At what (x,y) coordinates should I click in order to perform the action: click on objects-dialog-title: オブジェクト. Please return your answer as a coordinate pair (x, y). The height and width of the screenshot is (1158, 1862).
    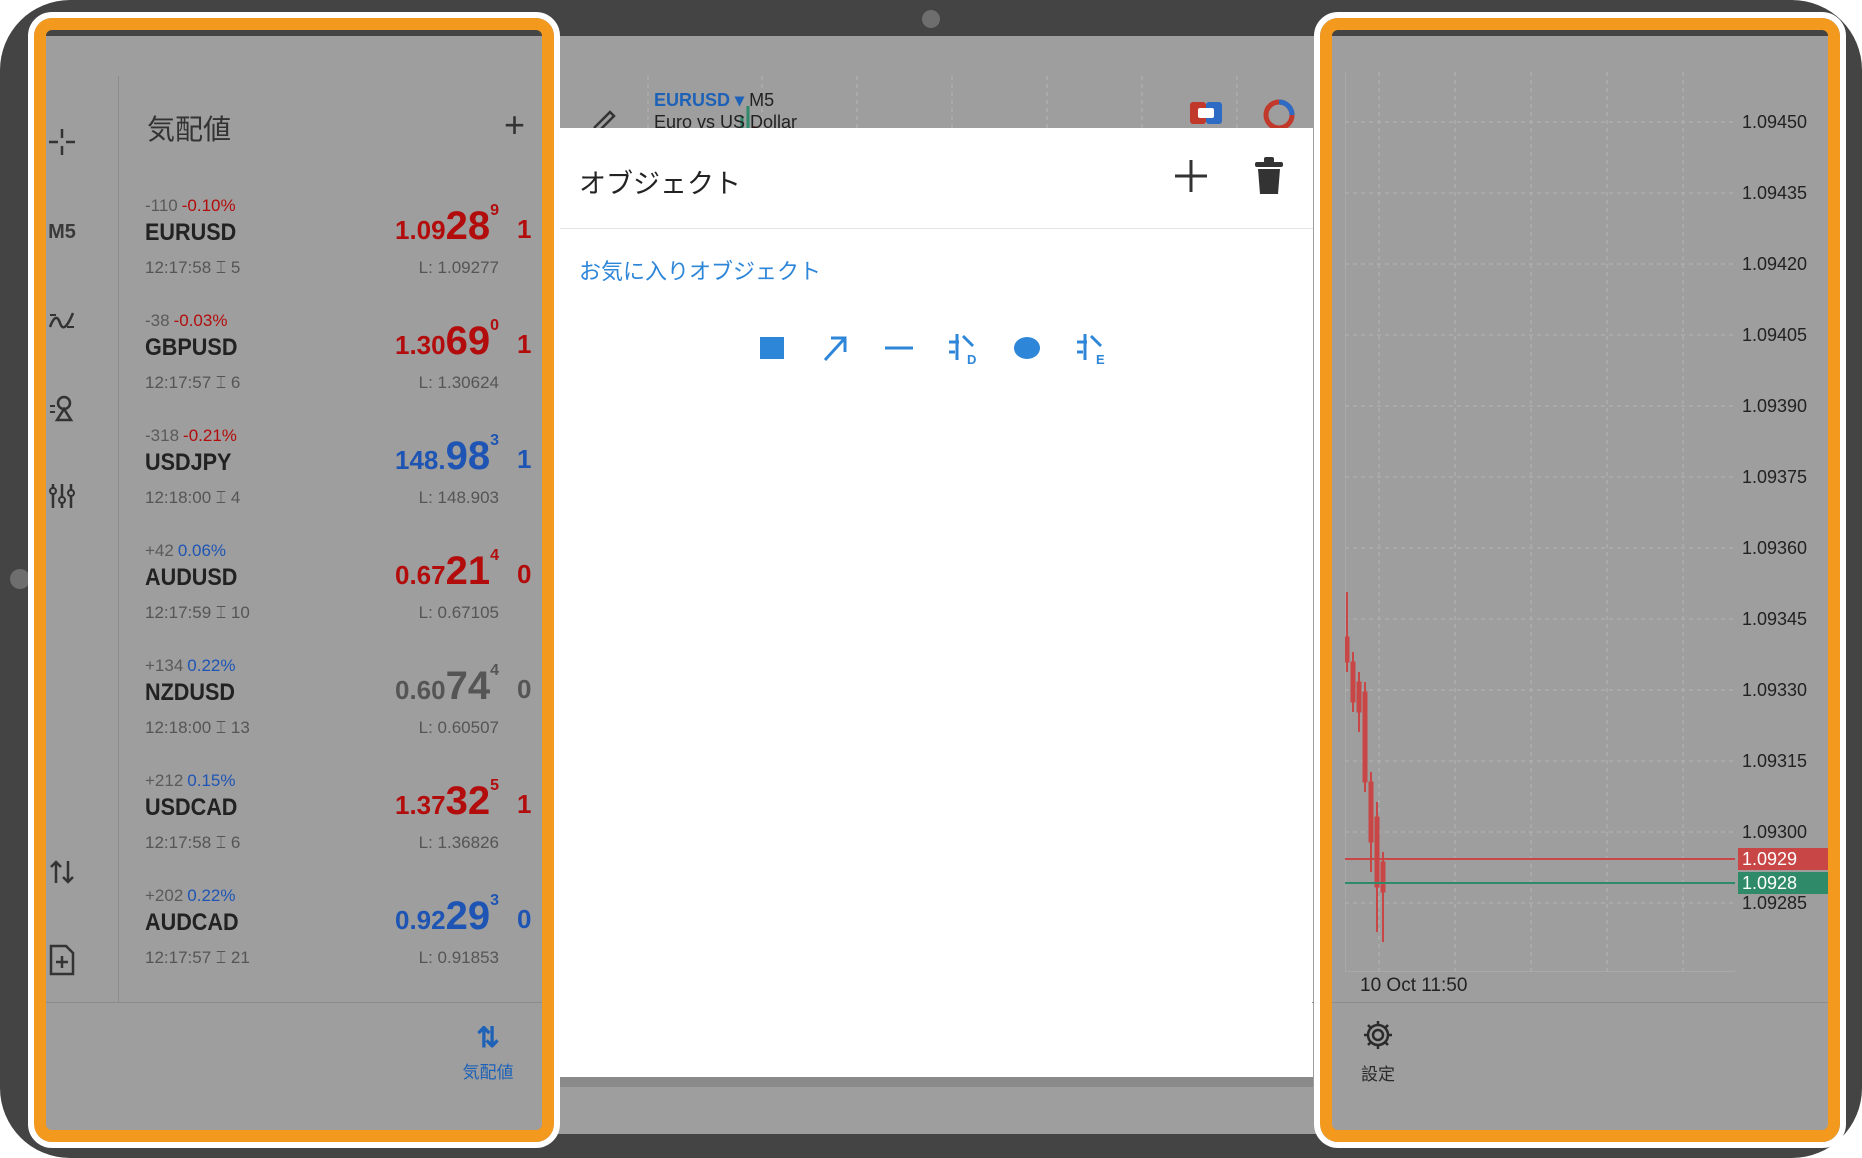
    Looking at the image, I should click on (660, 184).